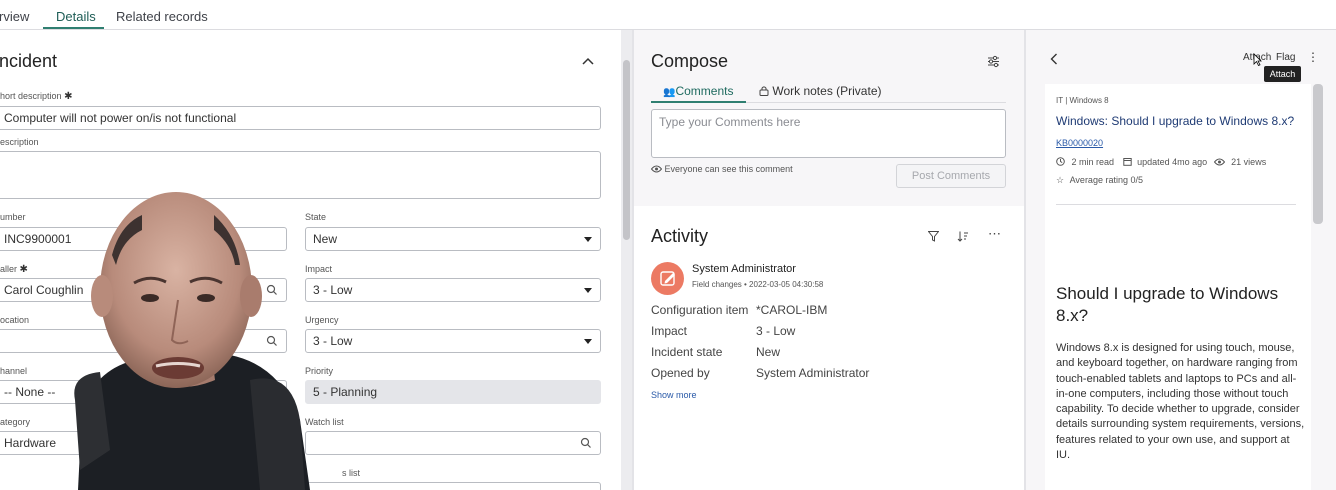  I want to click on form-scrollbar-thumb, so click(626, 150).